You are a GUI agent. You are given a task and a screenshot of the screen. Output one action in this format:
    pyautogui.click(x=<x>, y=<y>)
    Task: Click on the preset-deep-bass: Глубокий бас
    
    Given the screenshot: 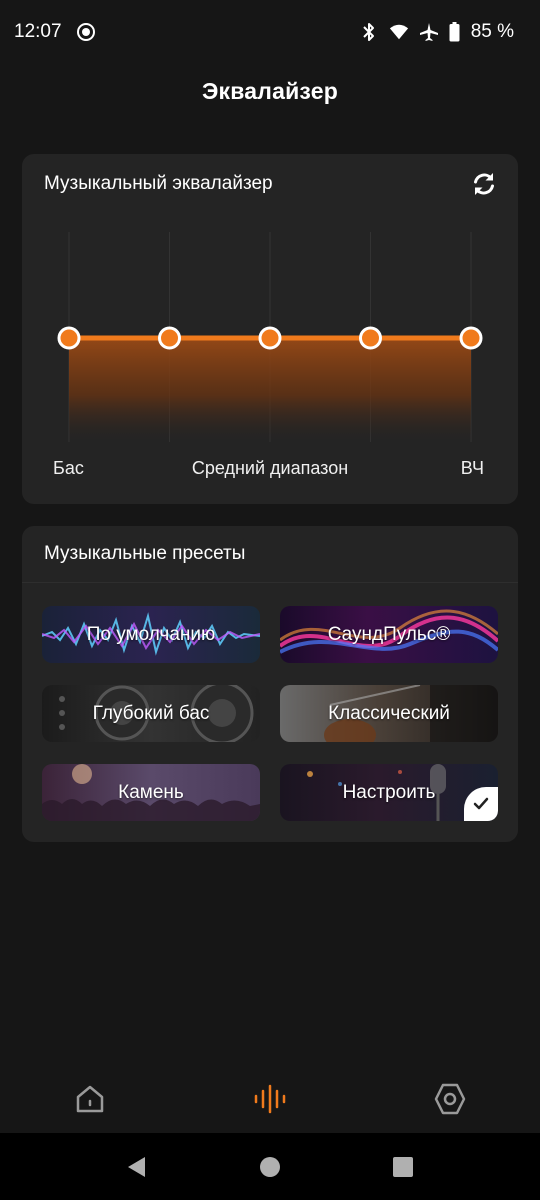 What is the action you would take?
    pyautogui.click(x=151, y=713)
    